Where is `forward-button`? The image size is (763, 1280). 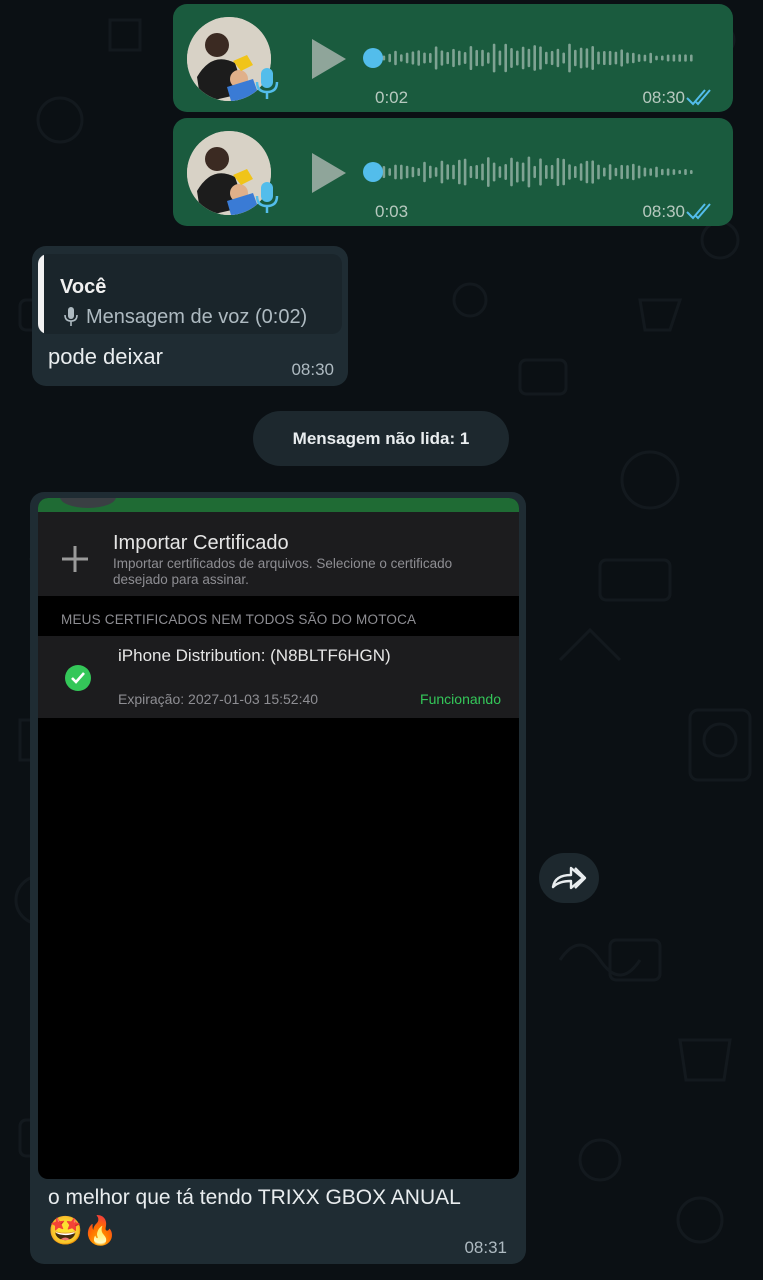
forward-button is located at coordinates (569, 878).